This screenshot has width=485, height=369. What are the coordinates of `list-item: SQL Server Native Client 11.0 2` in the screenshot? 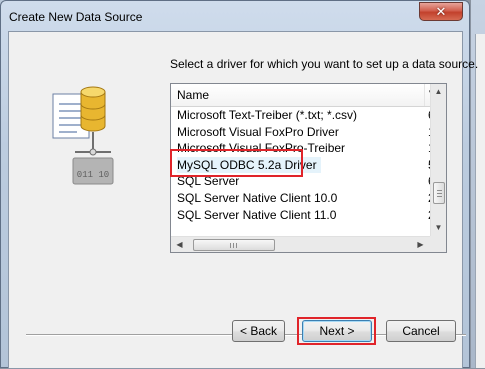 It's located at (302, 215).